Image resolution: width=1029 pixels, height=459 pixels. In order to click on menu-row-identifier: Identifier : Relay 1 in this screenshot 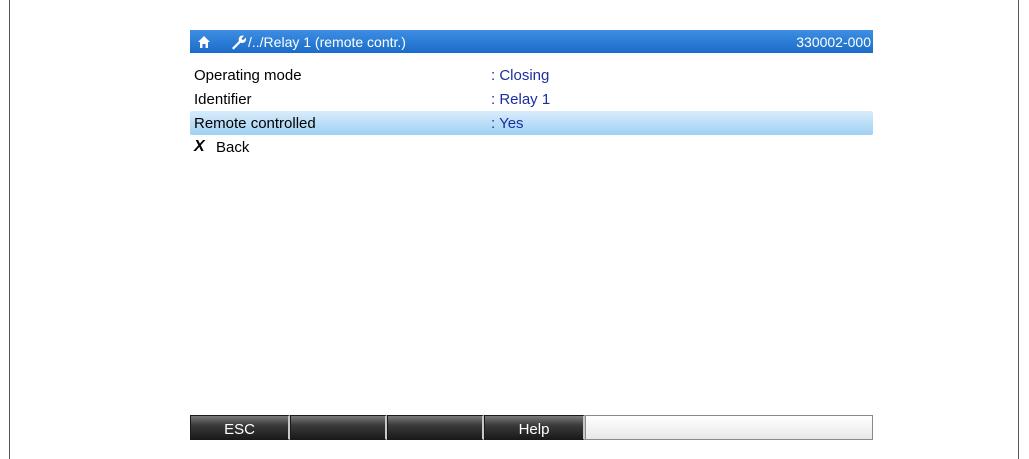, I will do `click(531, 99)`.